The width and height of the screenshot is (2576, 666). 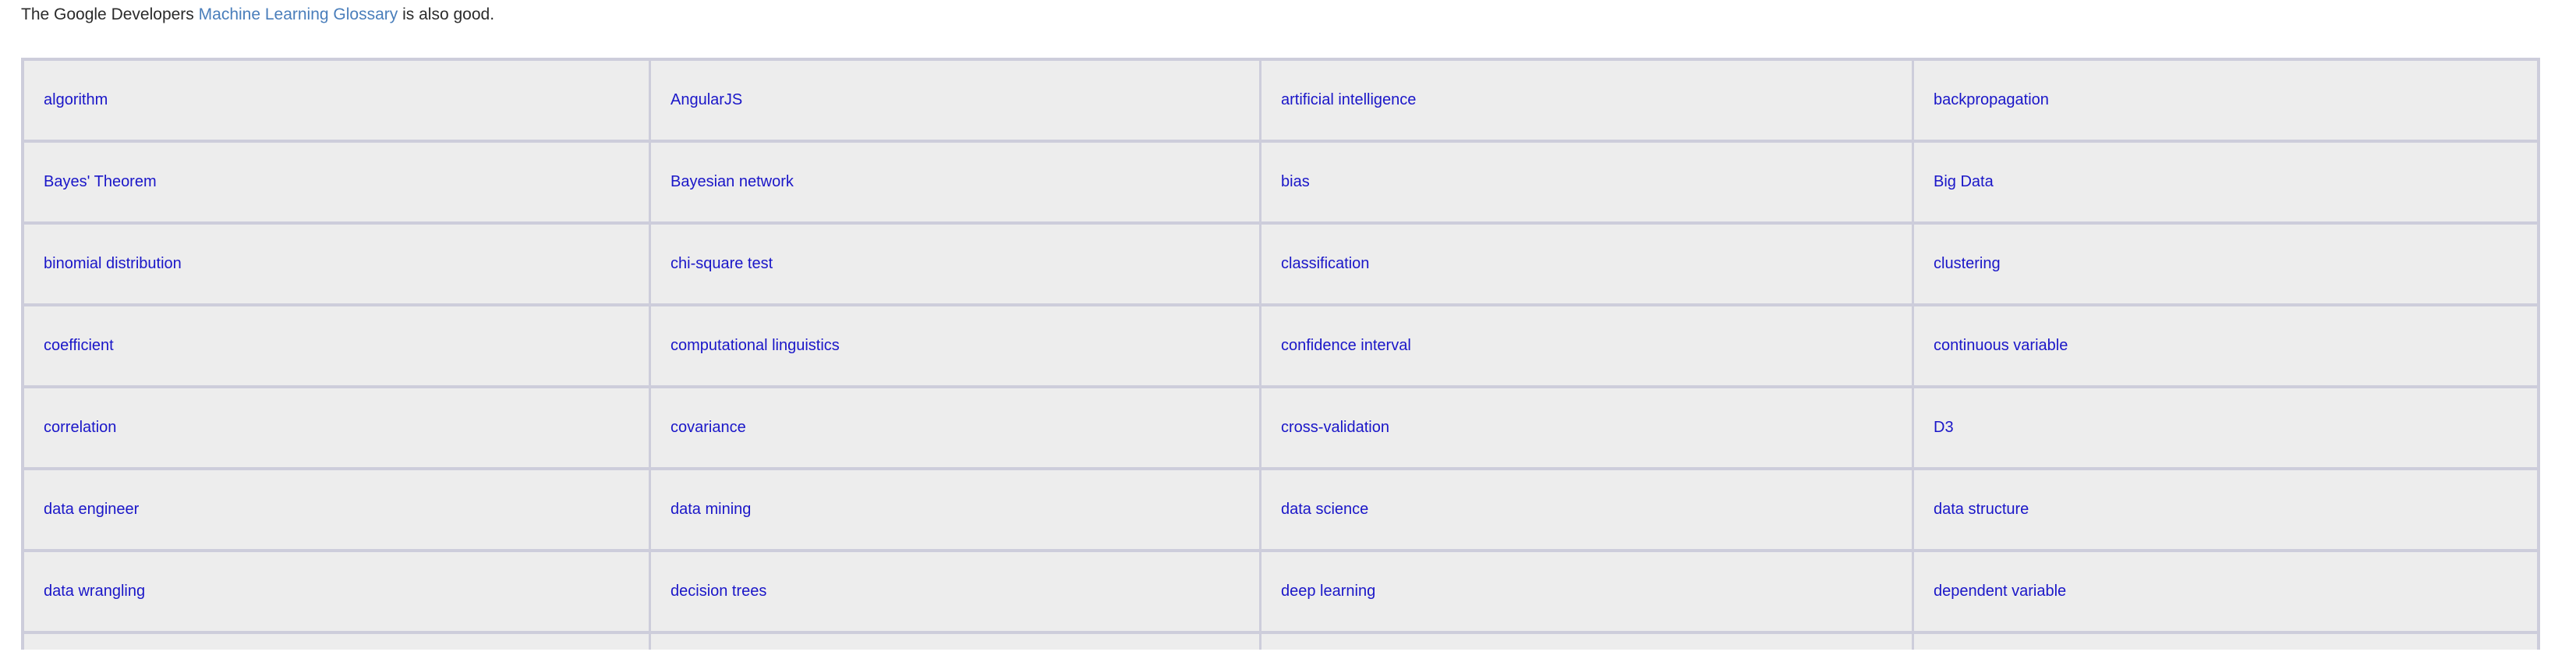 What do you see at coordinates (113, 263) in the screenshot?
I see `glossary-term-link: binomial distribution` at bounding box center [113, 263].